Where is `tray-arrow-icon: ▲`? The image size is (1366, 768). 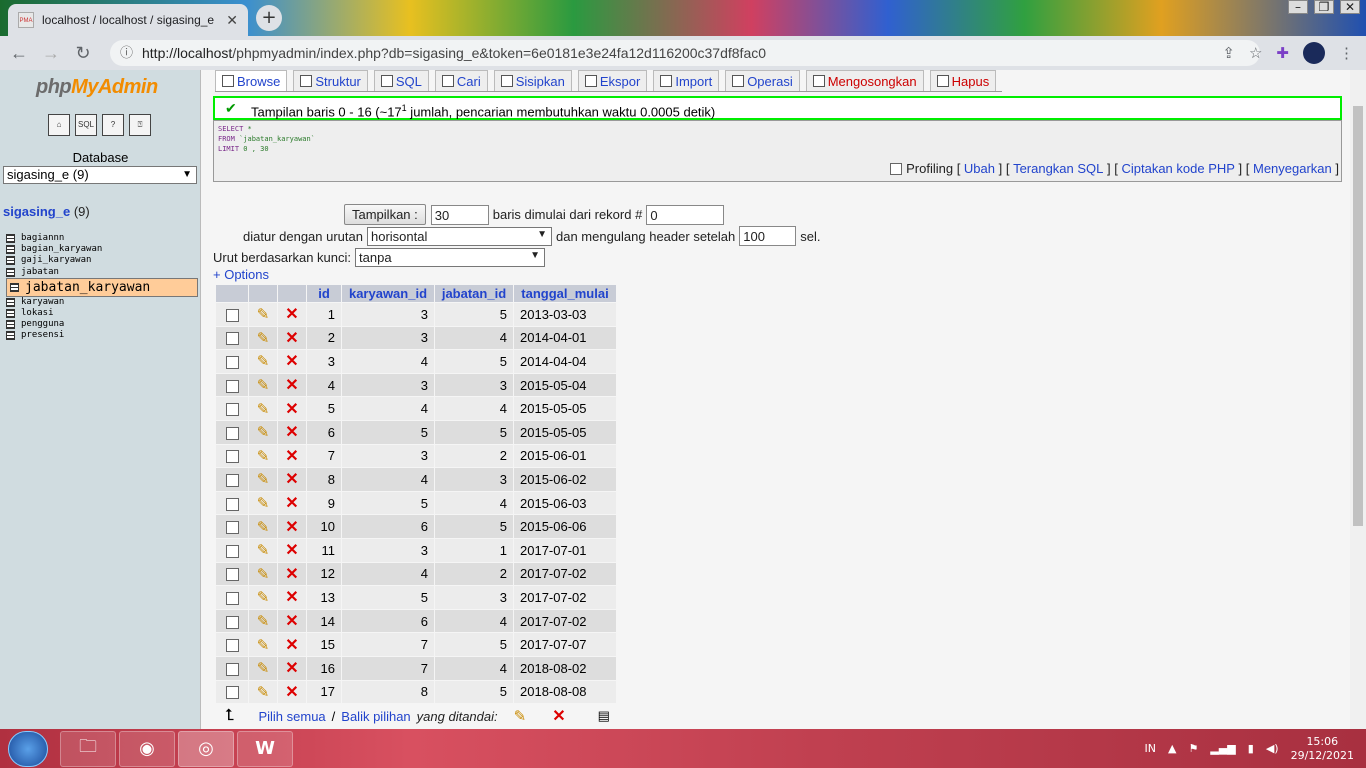 tray-arrow-icon: ▲ is located at coordinates (1172, 748).